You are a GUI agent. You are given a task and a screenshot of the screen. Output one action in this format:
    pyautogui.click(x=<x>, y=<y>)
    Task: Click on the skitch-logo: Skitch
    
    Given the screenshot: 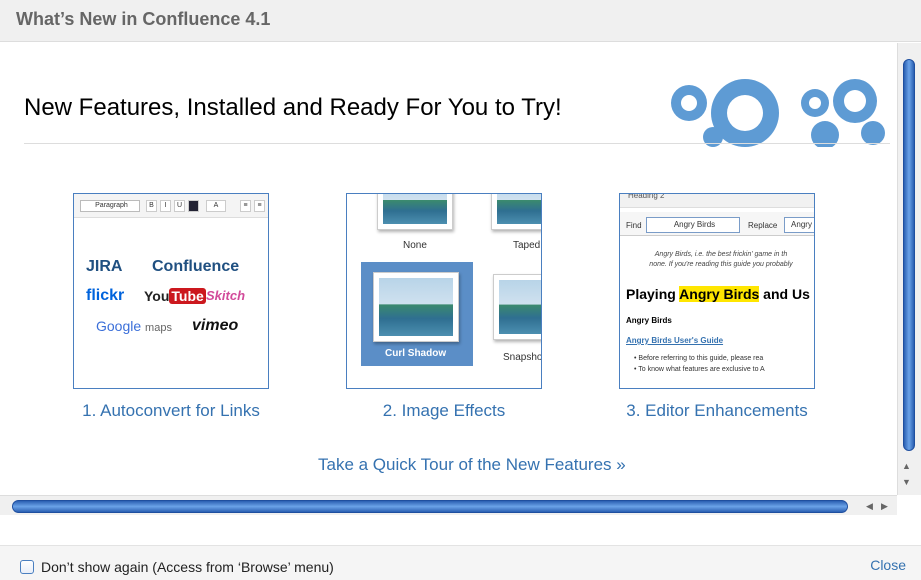 What is the action you would take?
    pyautogui.click(x=226, y=295)
    